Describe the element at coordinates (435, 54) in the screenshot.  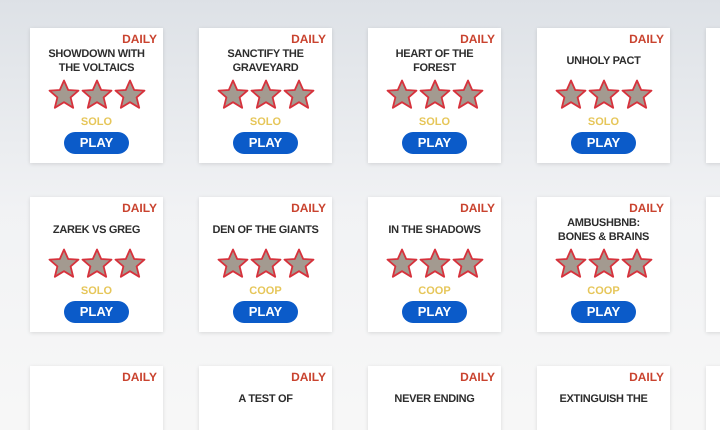
I see `level-title: HEART OF THE` at that location.